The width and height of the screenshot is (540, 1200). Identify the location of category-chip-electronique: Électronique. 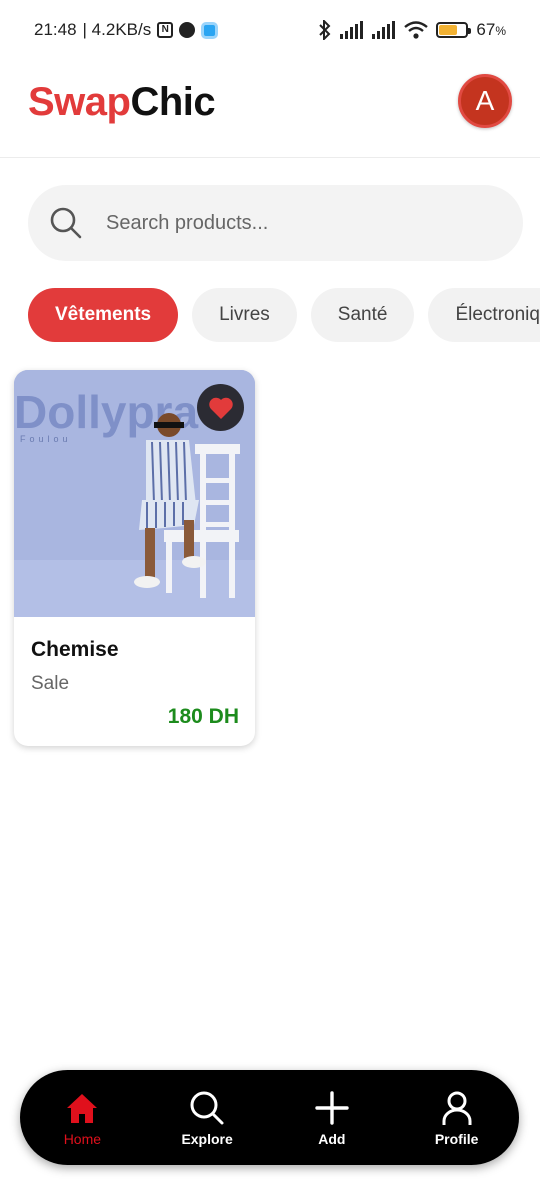
(484, 315).